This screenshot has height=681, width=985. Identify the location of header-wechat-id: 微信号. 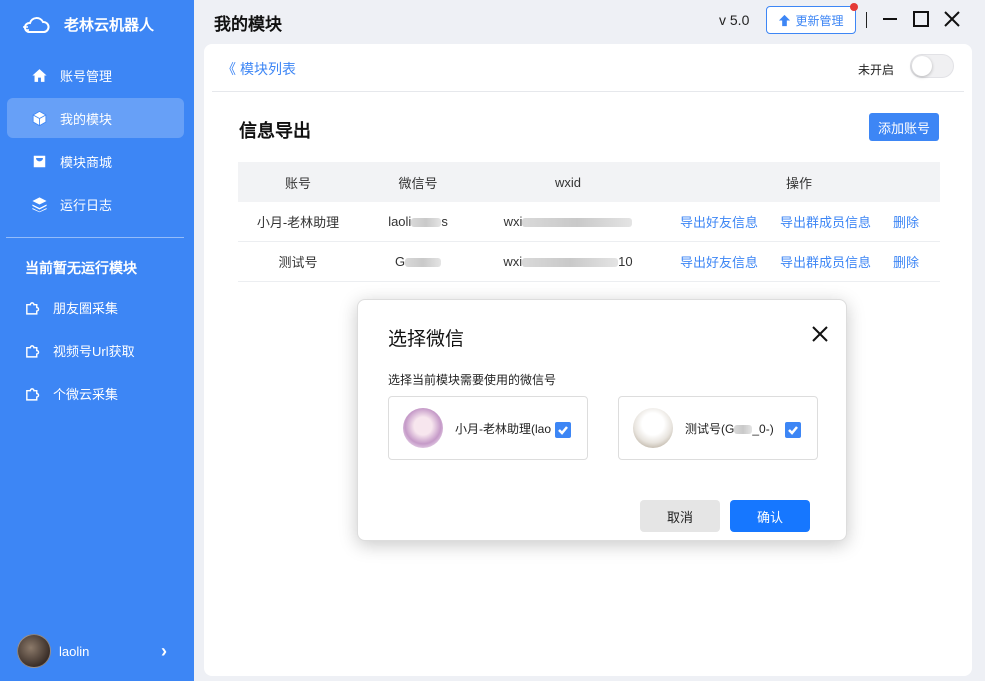
(418, 183).